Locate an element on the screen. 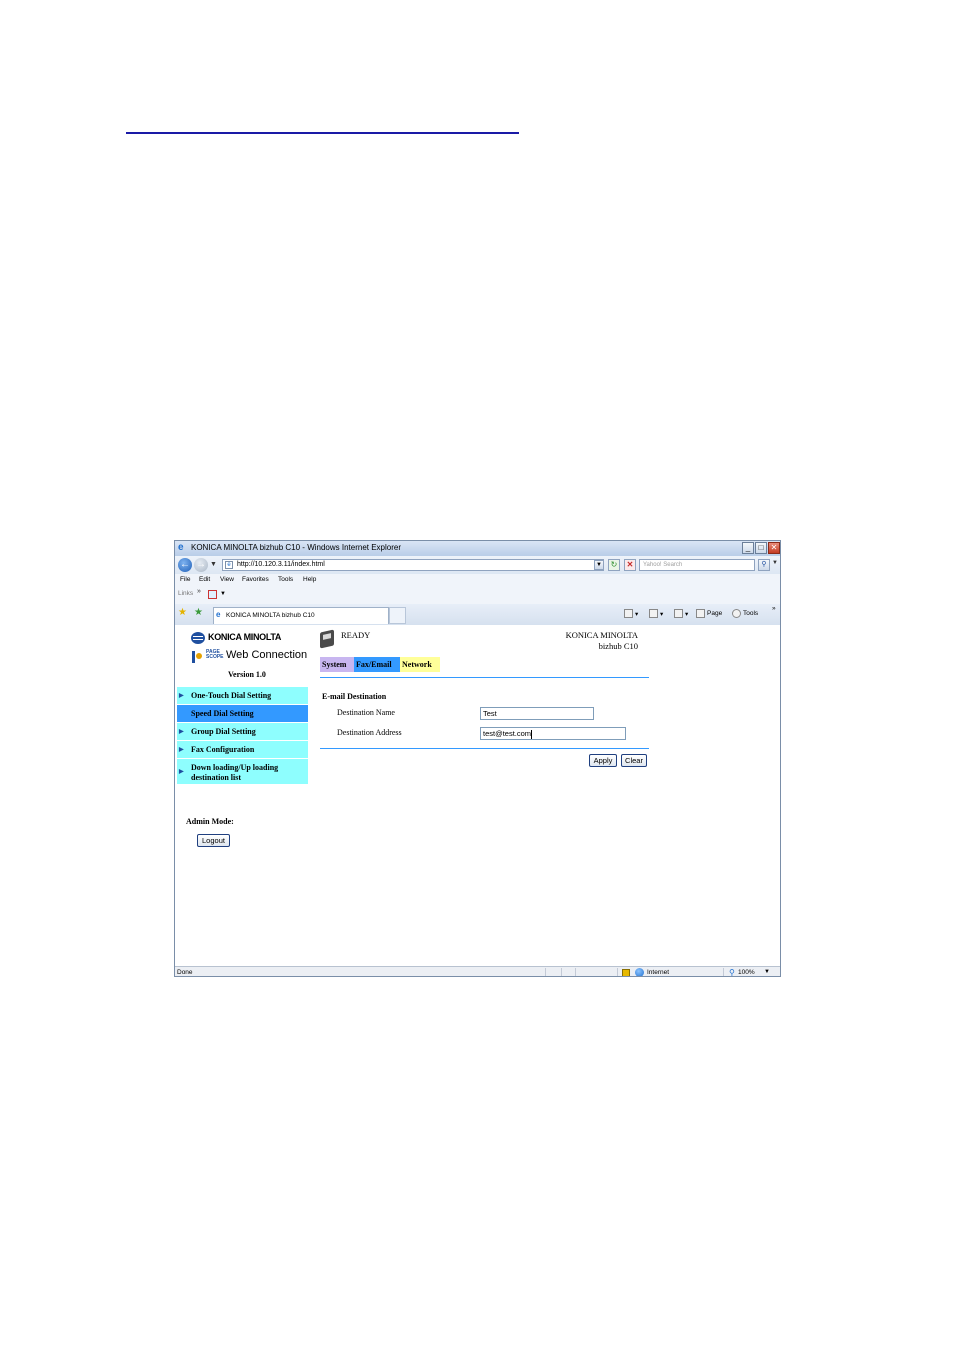 The width and height of the screenshot is (954, 1350). home-icon is located at coordinates (628, 613).